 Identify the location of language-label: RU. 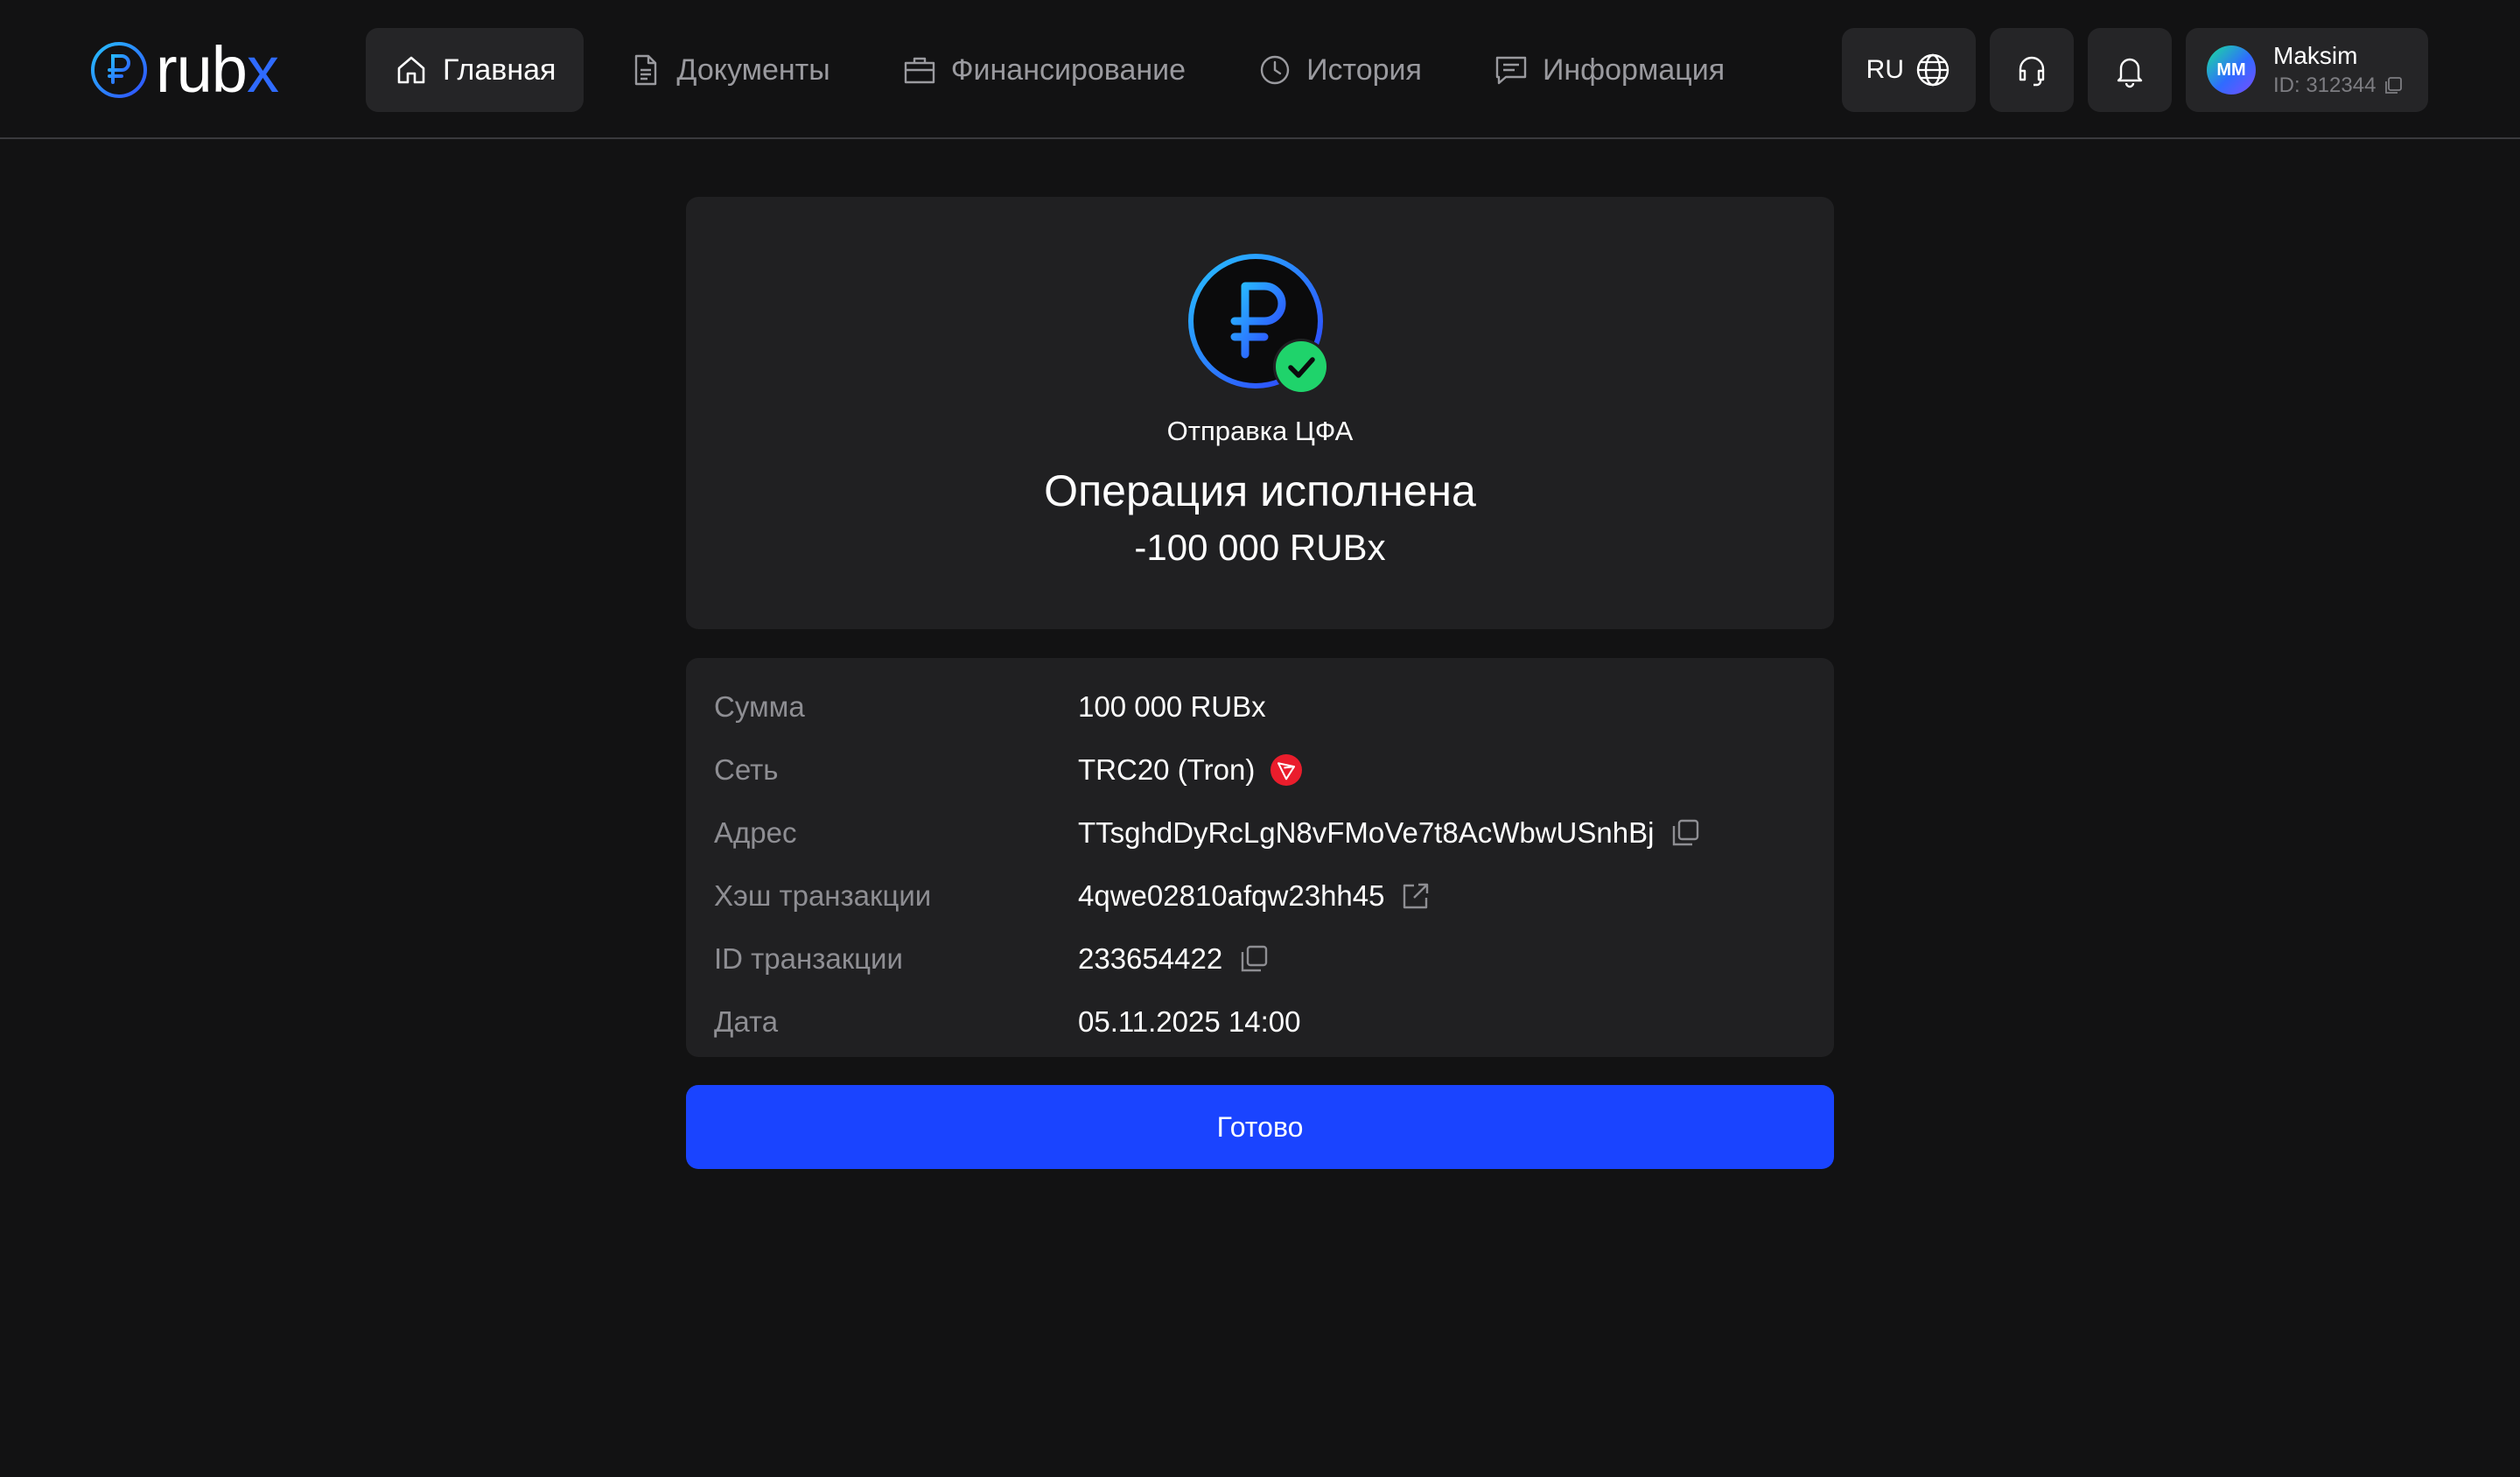
(1885, 69).